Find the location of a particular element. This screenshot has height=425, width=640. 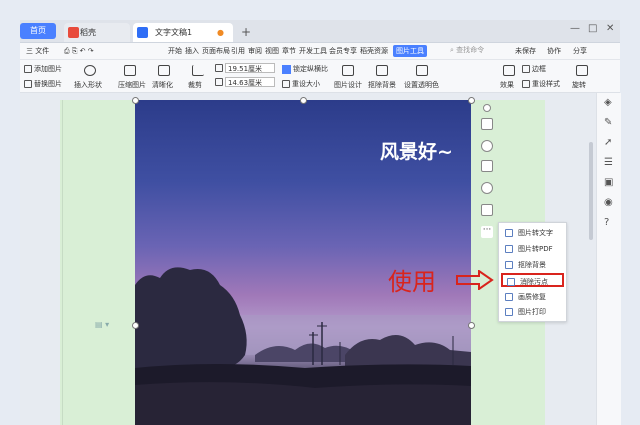

undo-redo-icons: ⎙ ⎘ ↶ ↷ is located at coordinates (79, 51).